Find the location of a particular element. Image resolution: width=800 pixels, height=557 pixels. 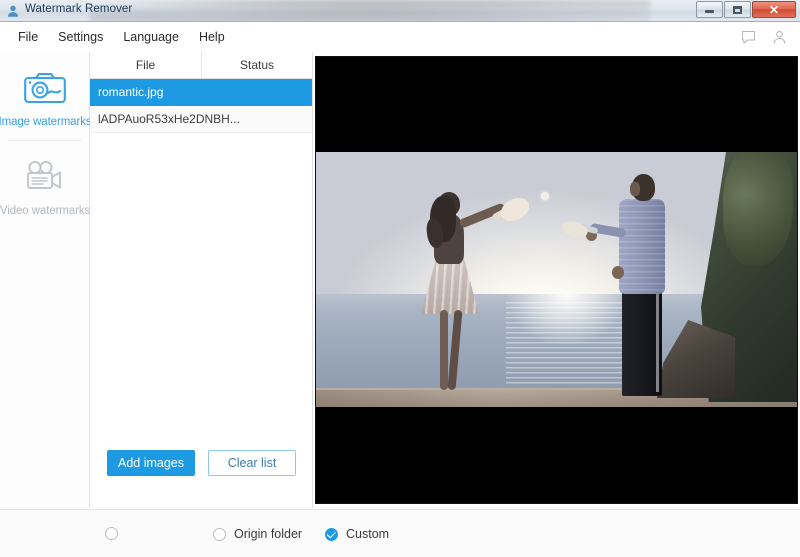

menu-file: File is located at coordinates (28, 37).